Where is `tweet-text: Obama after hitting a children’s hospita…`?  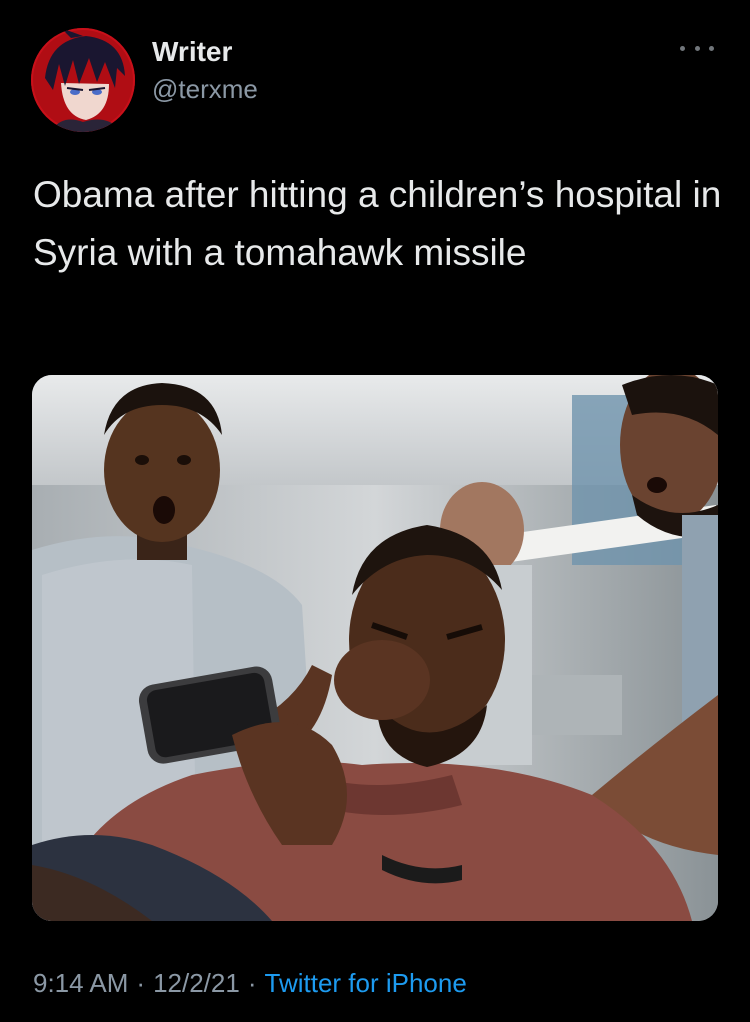
tweet-text: Obama after hitting a children’s hospita… is located at coordinates (377, 223).